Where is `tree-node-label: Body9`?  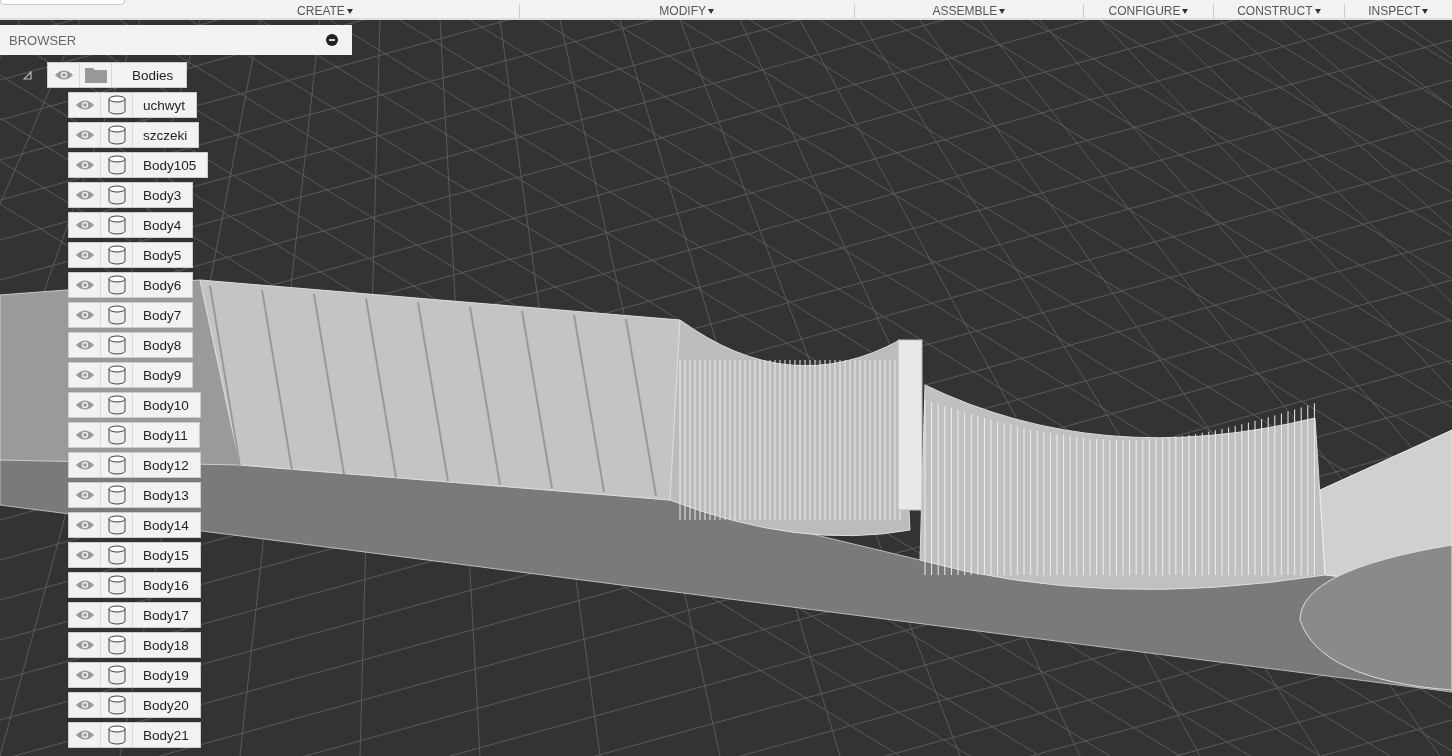
tree-node-label: Body9 is located at coordinates (162, 375).